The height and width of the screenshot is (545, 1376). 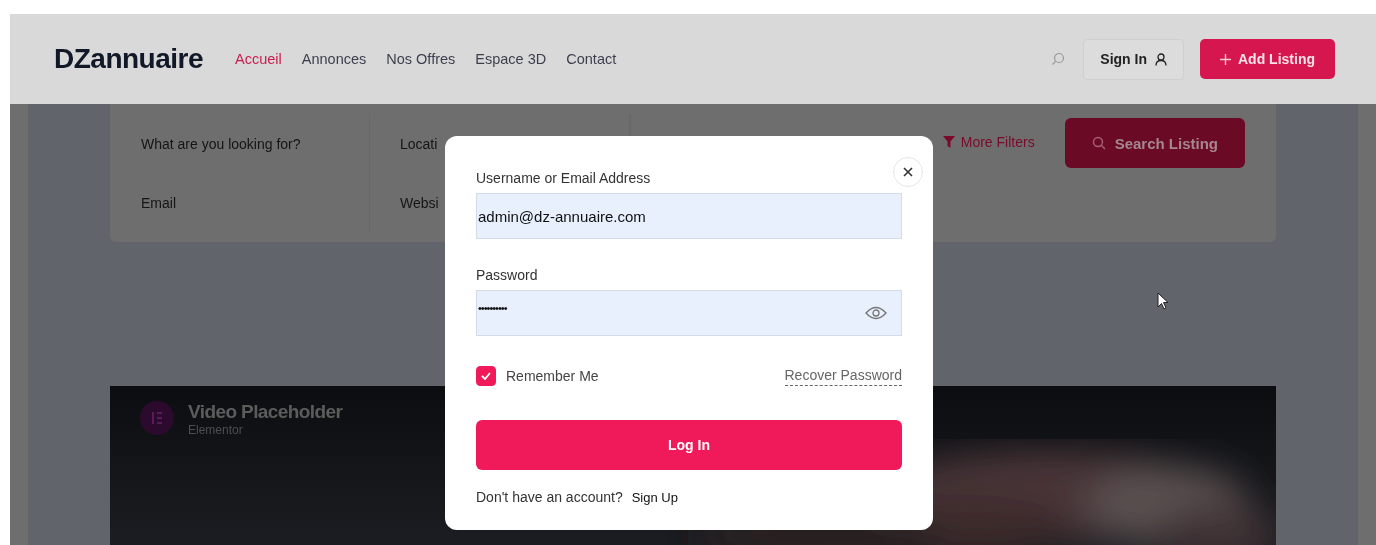 I want to click on nav-link: Nos Offres, so click(x=421, y=59).